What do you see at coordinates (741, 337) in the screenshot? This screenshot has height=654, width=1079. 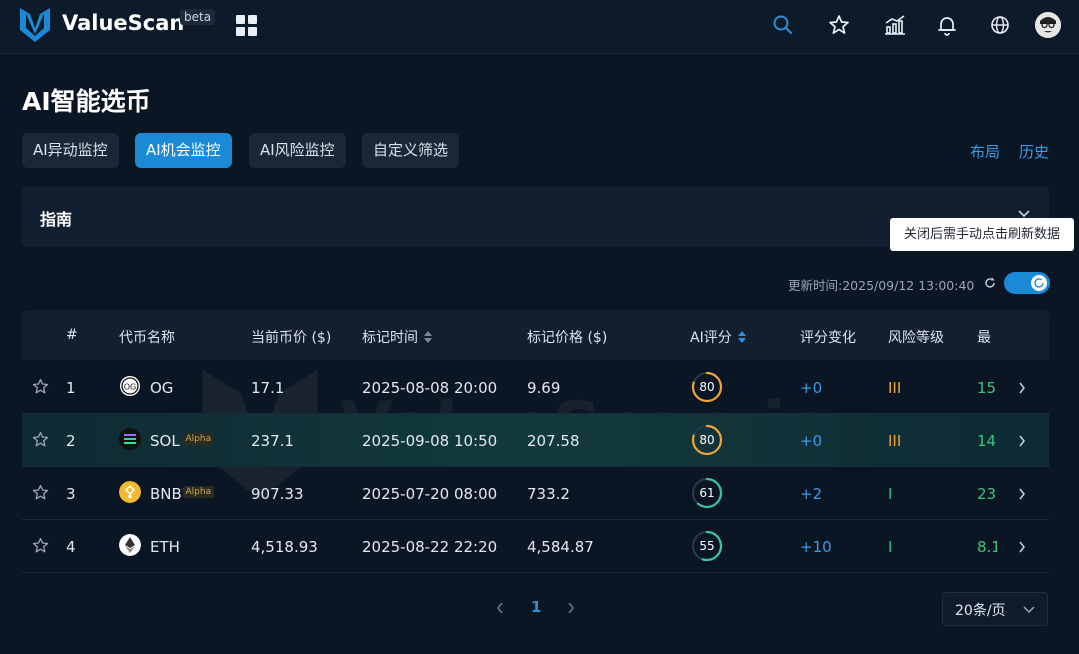 I see `sort-active-icon` at bounding box center [741, 337].